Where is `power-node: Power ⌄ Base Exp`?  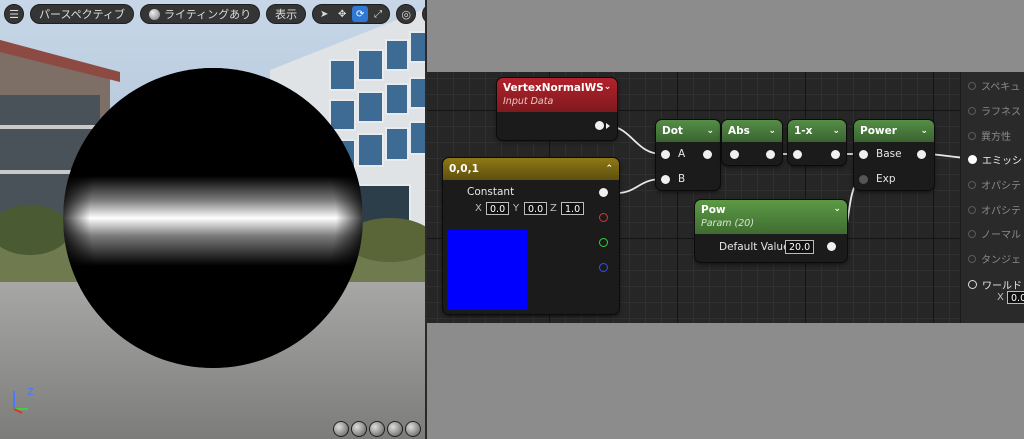 power-node: Power ⌄ Base Exp is located at coordinates (894, 155).